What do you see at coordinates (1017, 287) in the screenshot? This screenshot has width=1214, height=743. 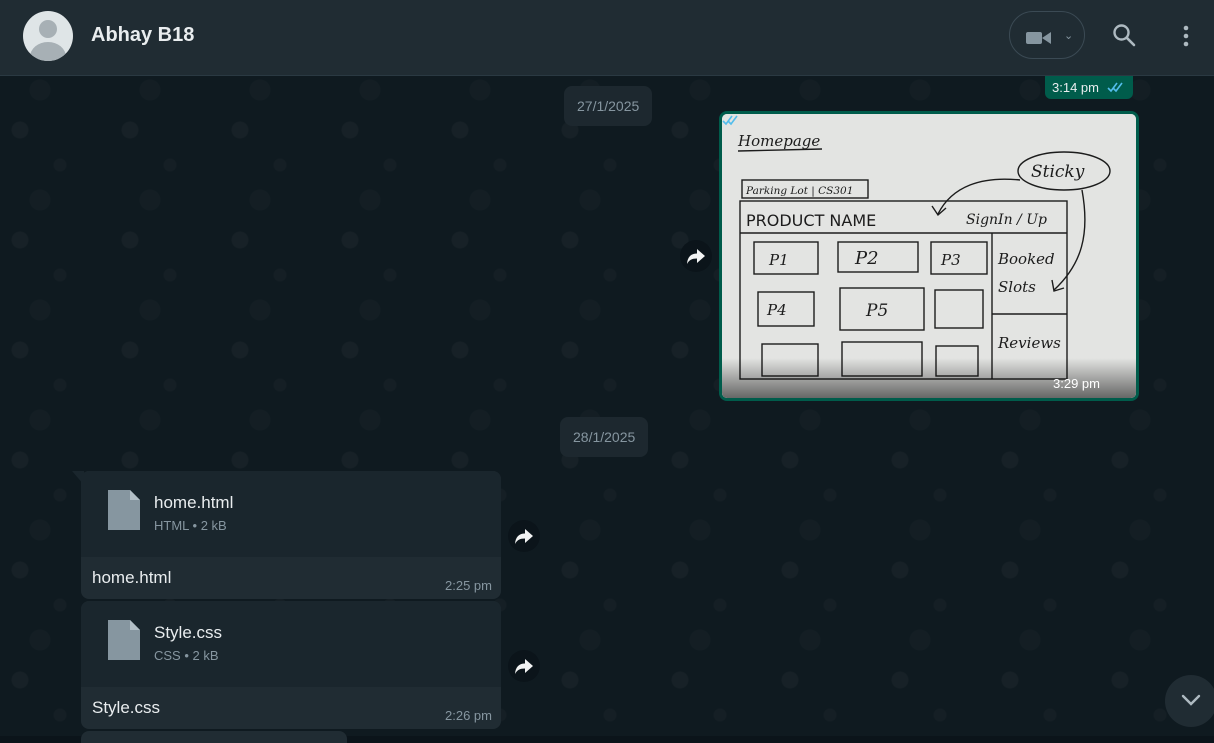 I see `sketch-slots: Slots` at bounding box center [1017, 287].